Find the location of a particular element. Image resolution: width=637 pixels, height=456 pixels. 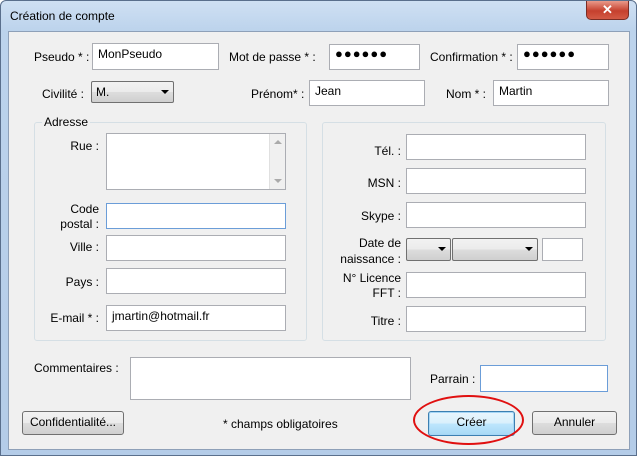

pseudo-label: Pseudo * : is located at coordinates (62, 57).